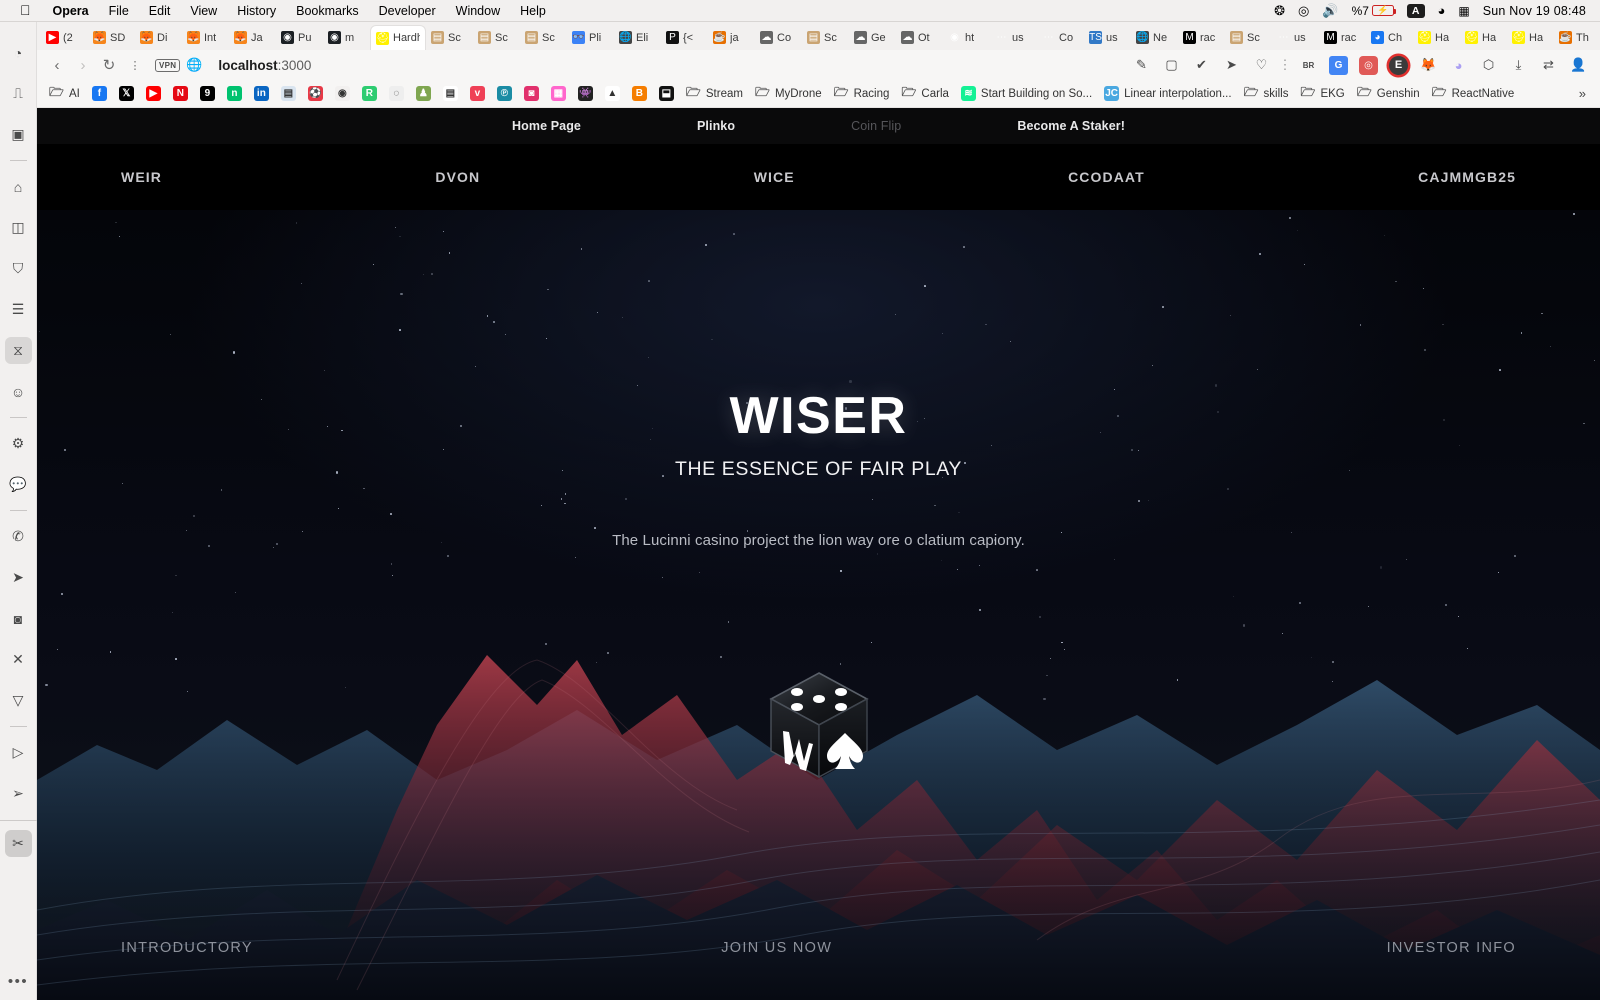 Image resolution: width=1600 pixels, height=1000 pixels. I want to click on browser-tab: ☕ ja, so click(731, 37).